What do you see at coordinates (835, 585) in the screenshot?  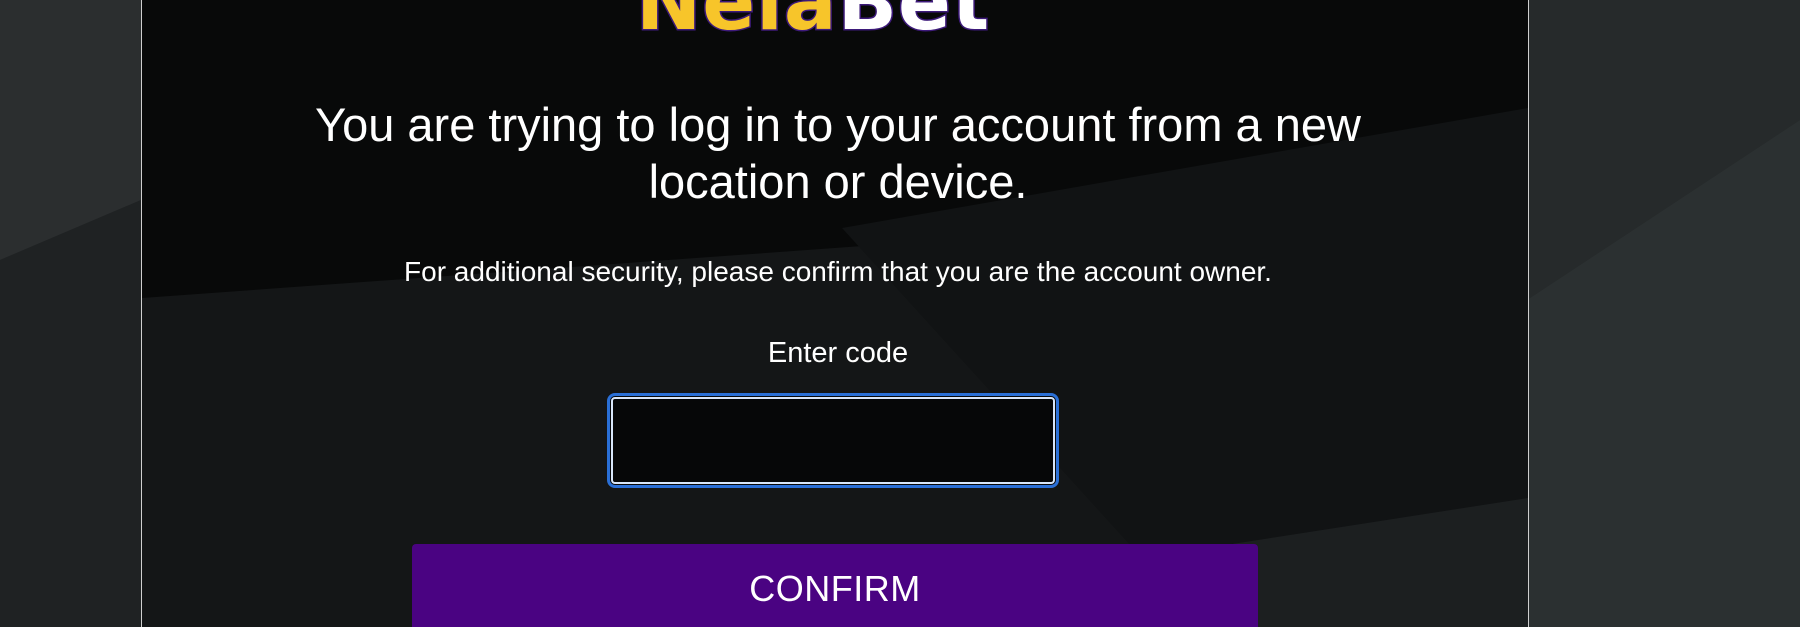 I see `confirm-button: CONFIRM` at bounding box center [835, 585].